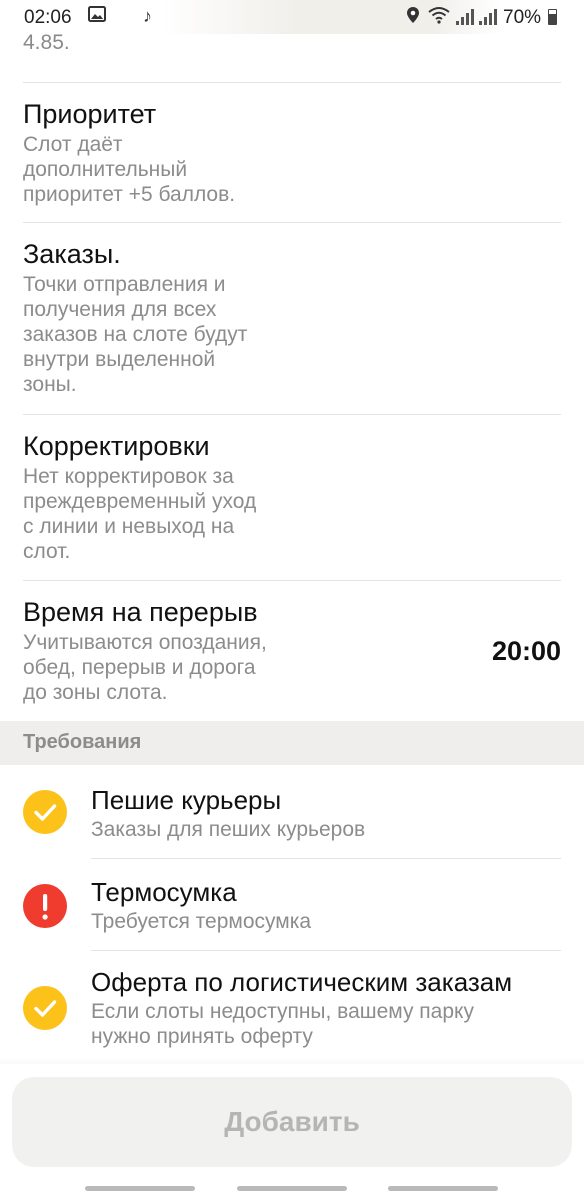 This screenshot has height=1200, width=584. What do you see at coordinates (139, 667) in the screenshot?
I see `desc-line: обед, перерыв и дорога` at bounding box center [139, 667].